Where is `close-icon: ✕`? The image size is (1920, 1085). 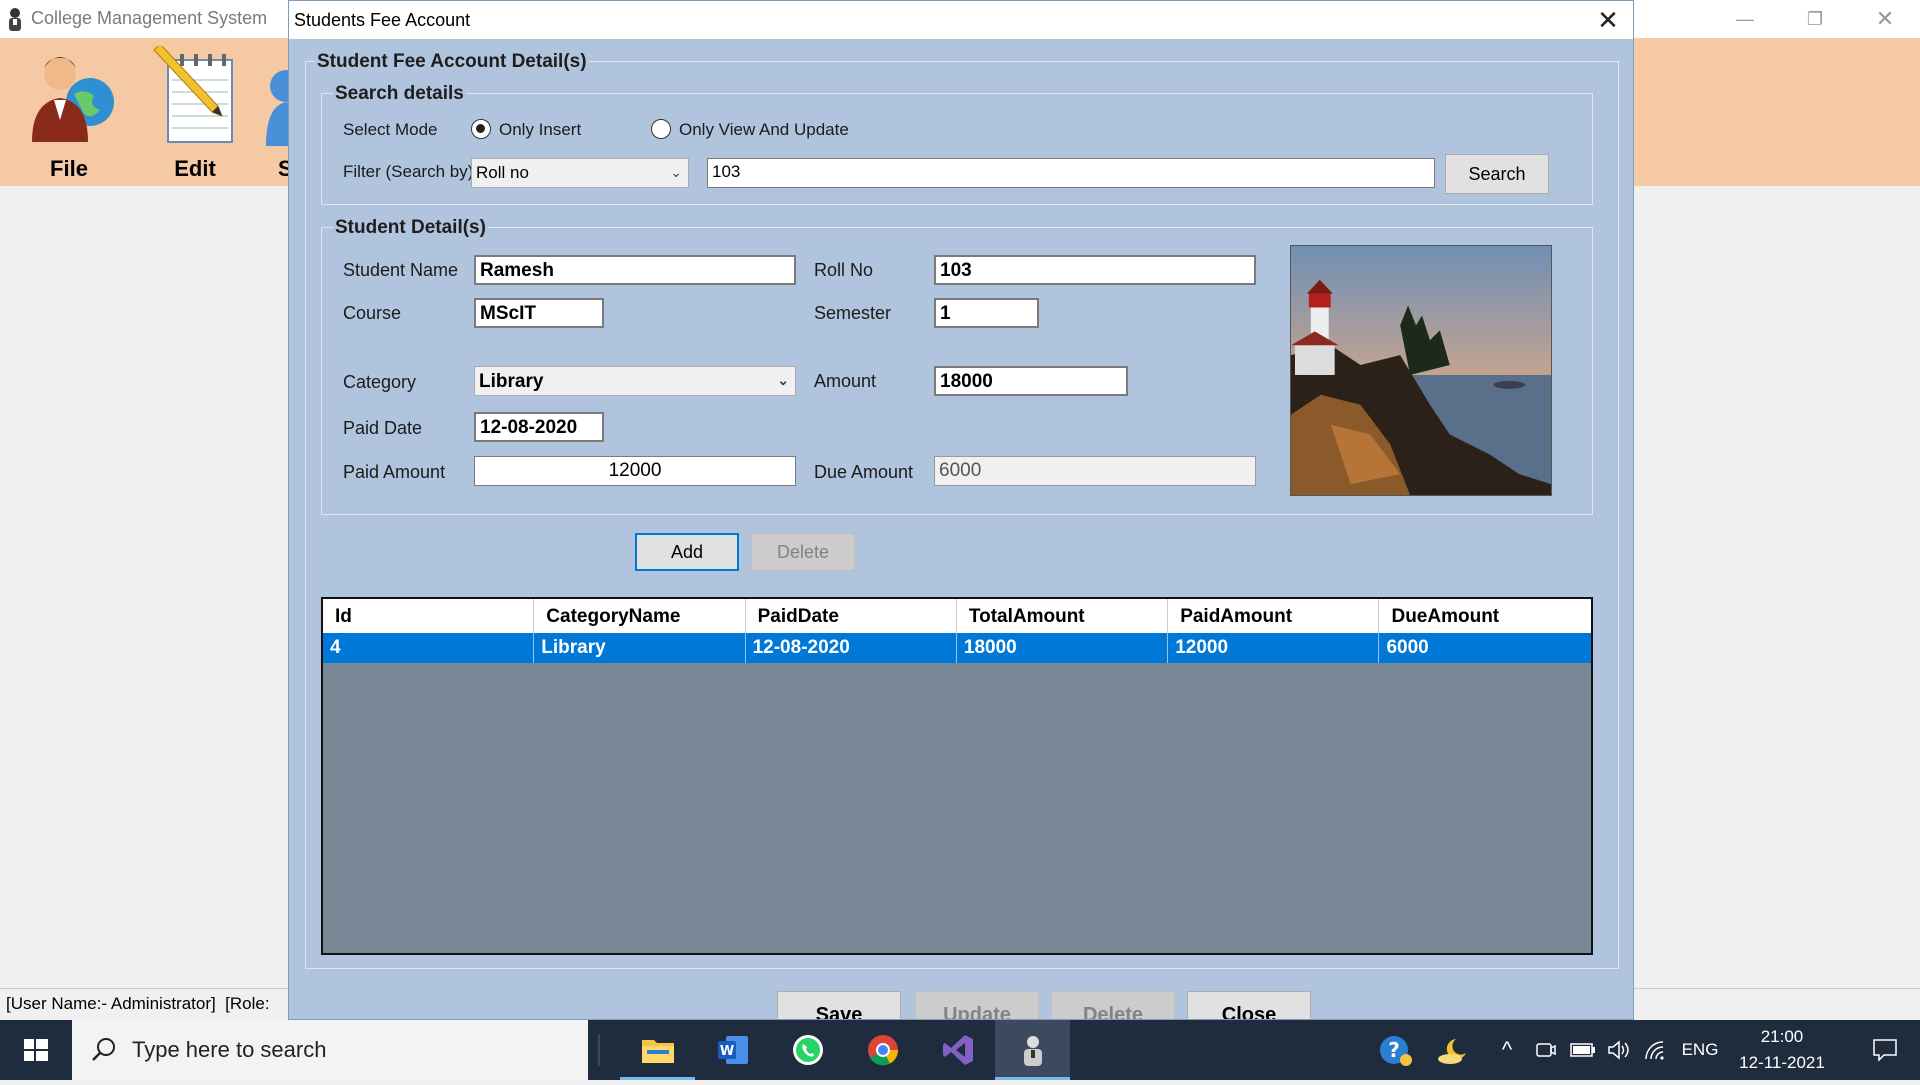 close-icon: ✕ is located at coordinates (1885, 19).